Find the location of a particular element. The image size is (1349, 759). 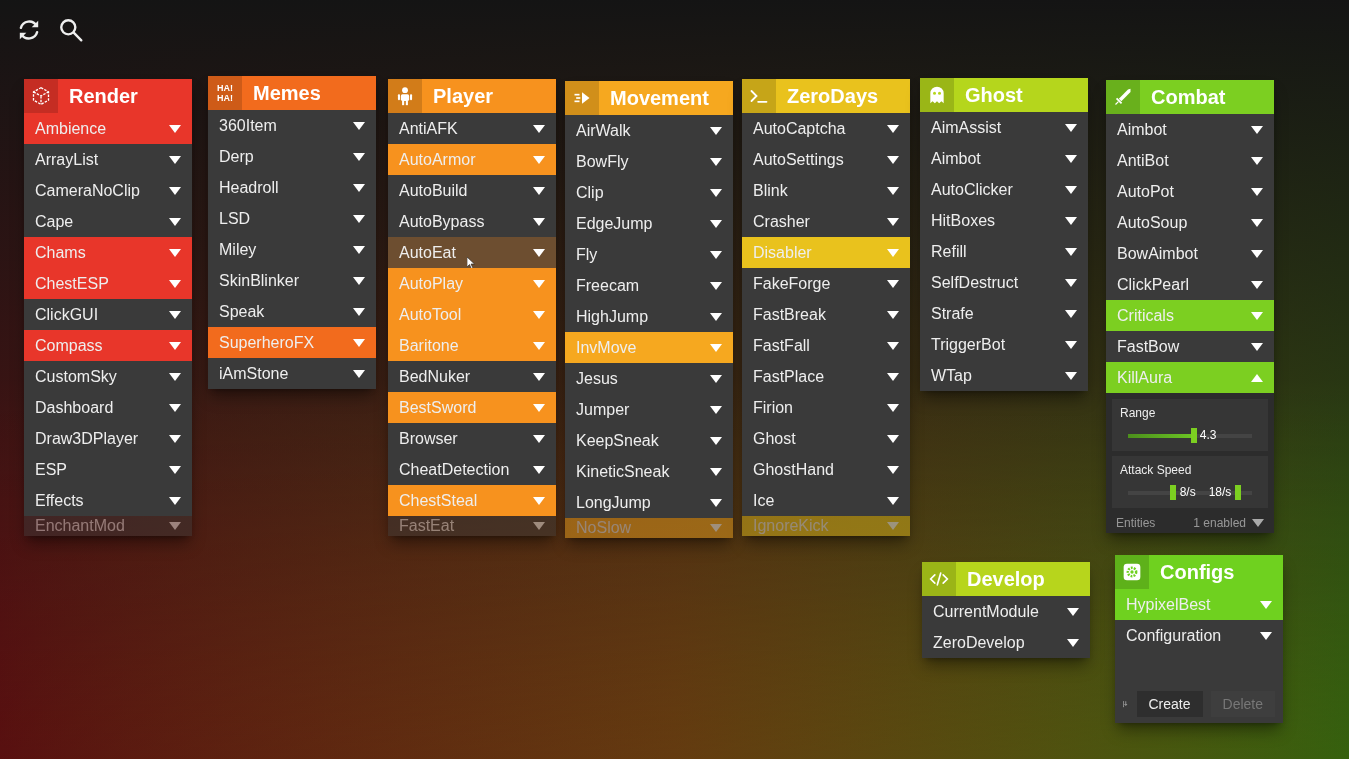

module-row: Headroll is located at coordinates (292, 187).